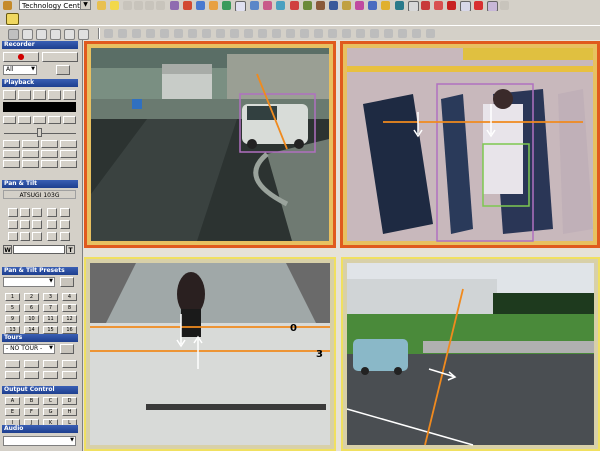 This screenshot has height=451, width=600. I want to click on pan-up-right-button, so click(37, 212).